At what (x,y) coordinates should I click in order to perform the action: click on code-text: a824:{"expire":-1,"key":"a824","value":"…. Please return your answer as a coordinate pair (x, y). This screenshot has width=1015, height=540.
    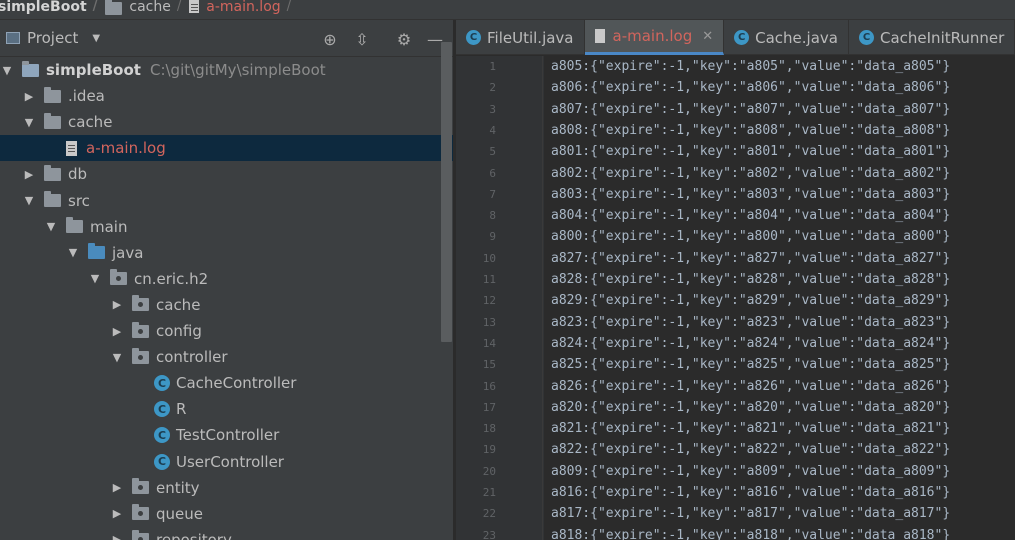
    Looking at the image, I should click on (751, 343).